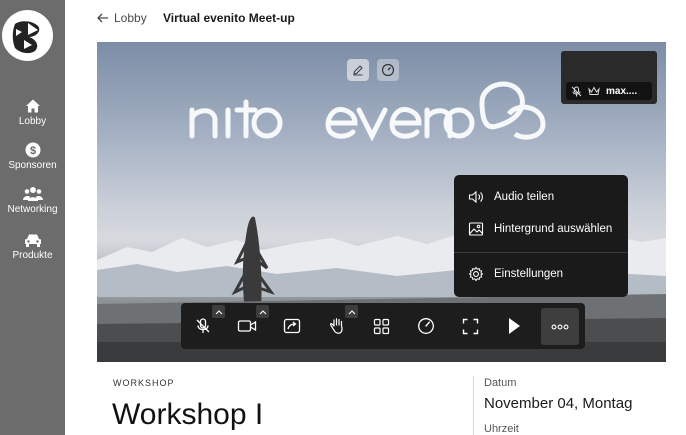  What do you see at coordinates (475, 197) in the screenshot?
I see `speaker-icon` at bounding box center [475, 197].